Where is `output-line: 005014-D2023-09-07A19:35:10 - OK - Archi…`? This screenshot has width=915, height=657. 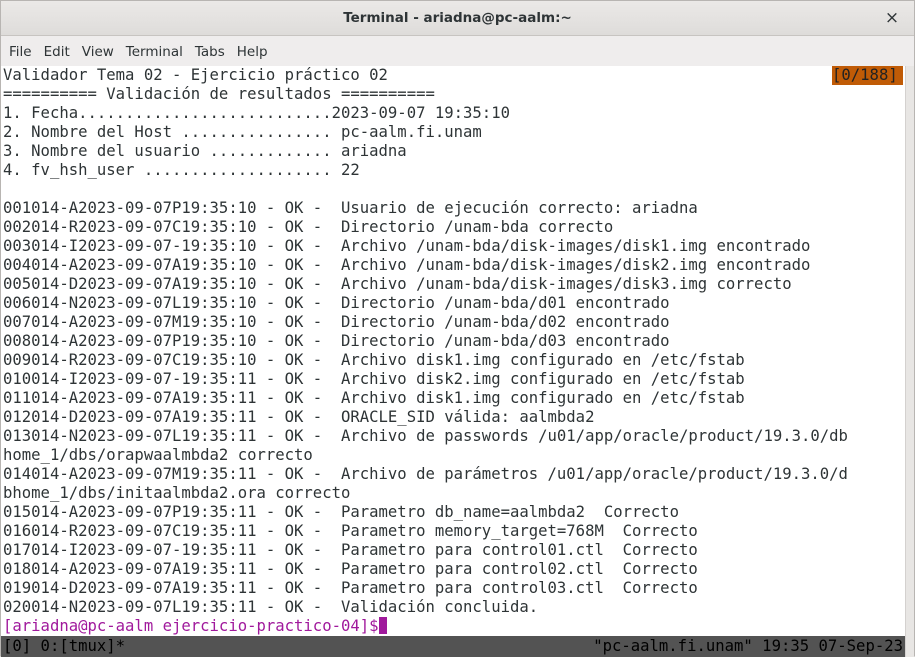
output-line: 005014-D2023-09-07A19:35:10 - OK - Archi… is located at coordinates (397, 284).